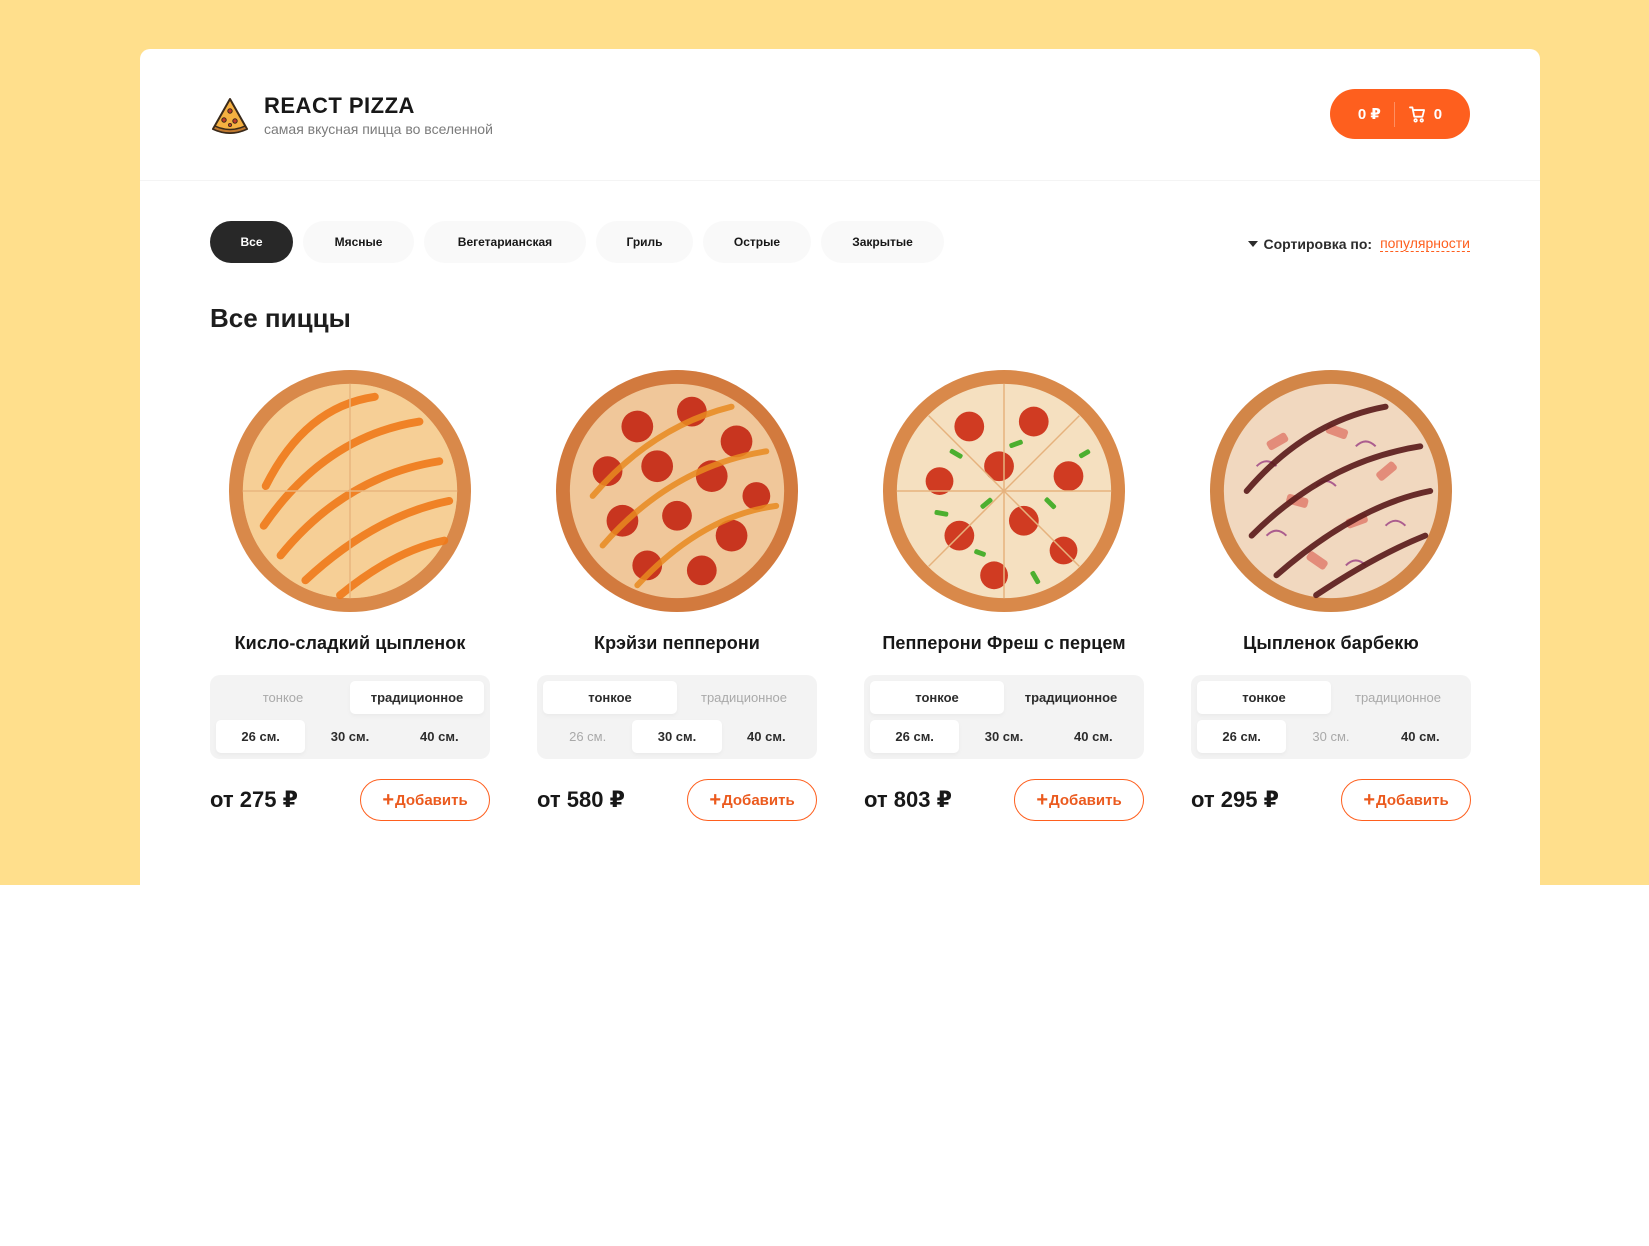 The width and height of the screenshot is (1649, 1246). I want to click on pizza-slice-icon, so click(230, 115).